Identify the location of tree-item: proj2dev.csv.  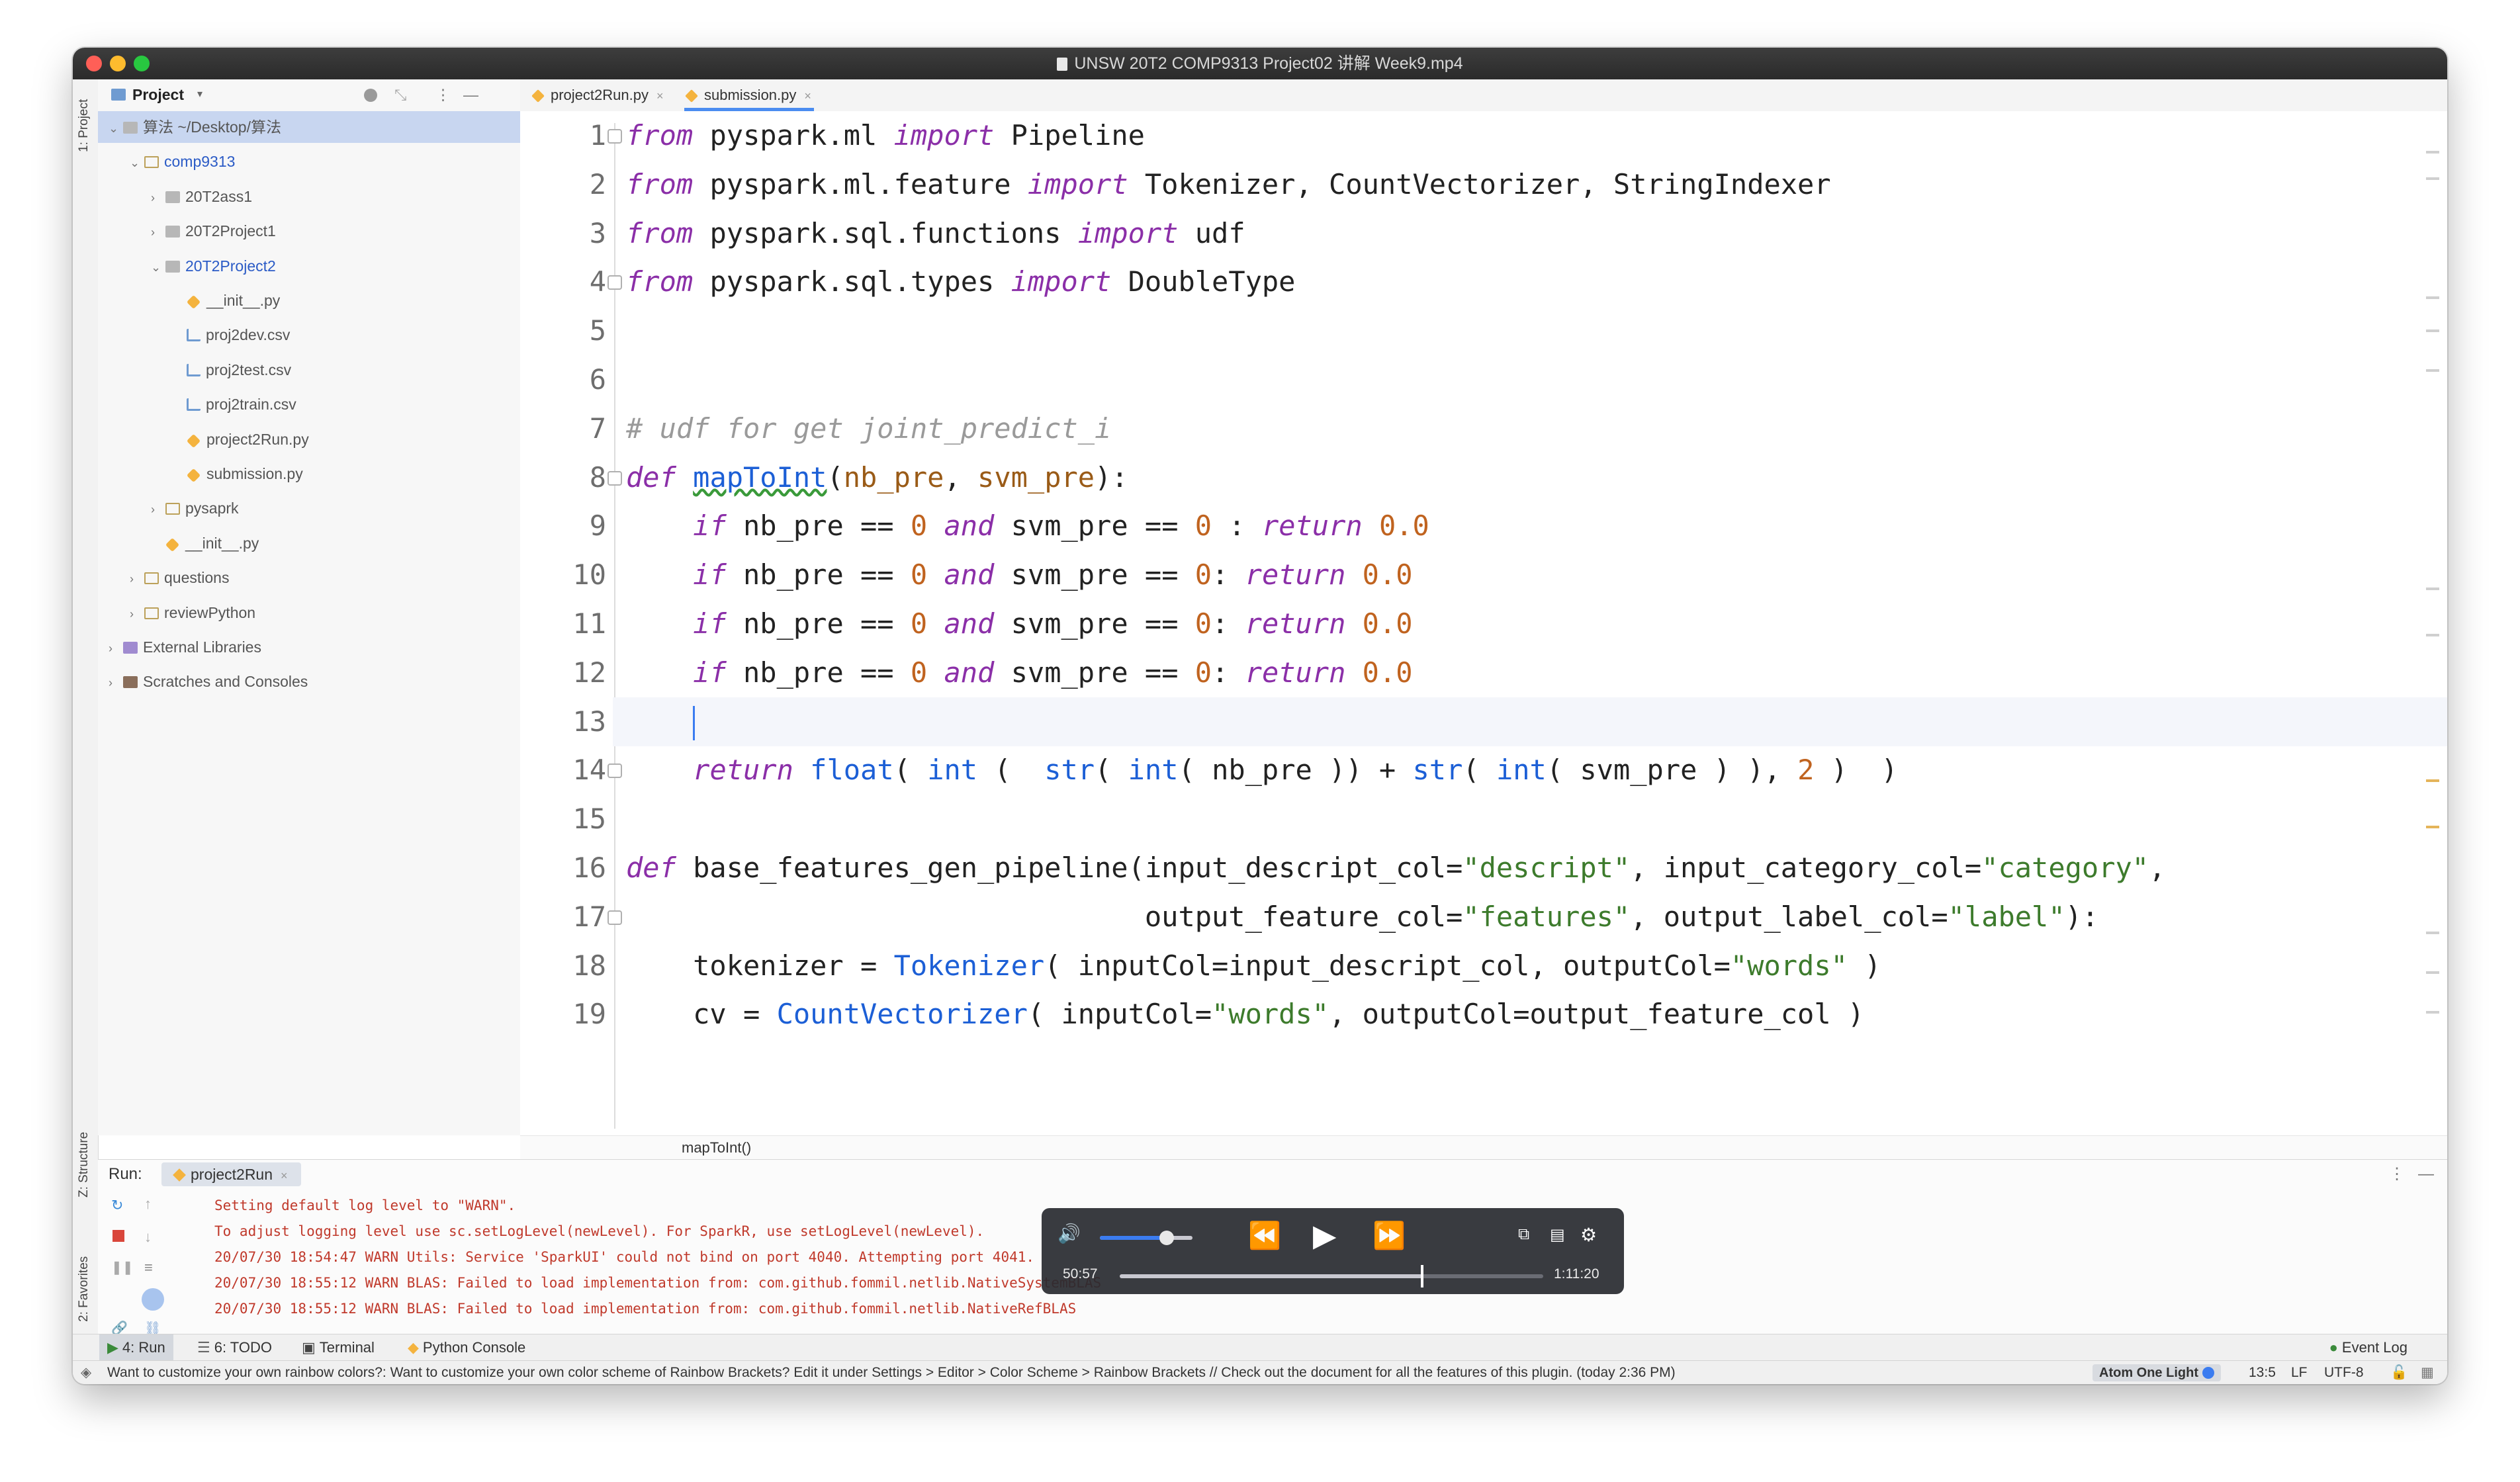
(231, 335).